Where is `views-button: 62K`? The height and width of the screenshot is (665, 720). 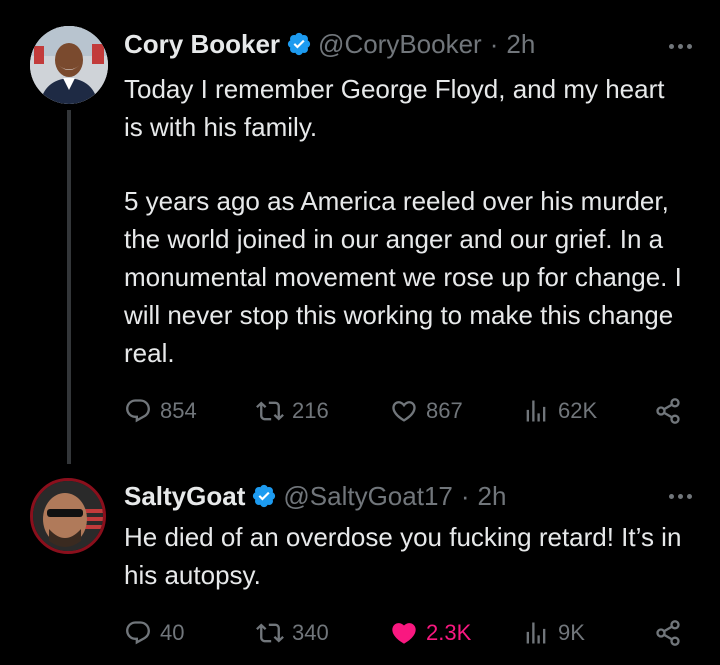
views-button: 62K is located at coordinates (559, 411).